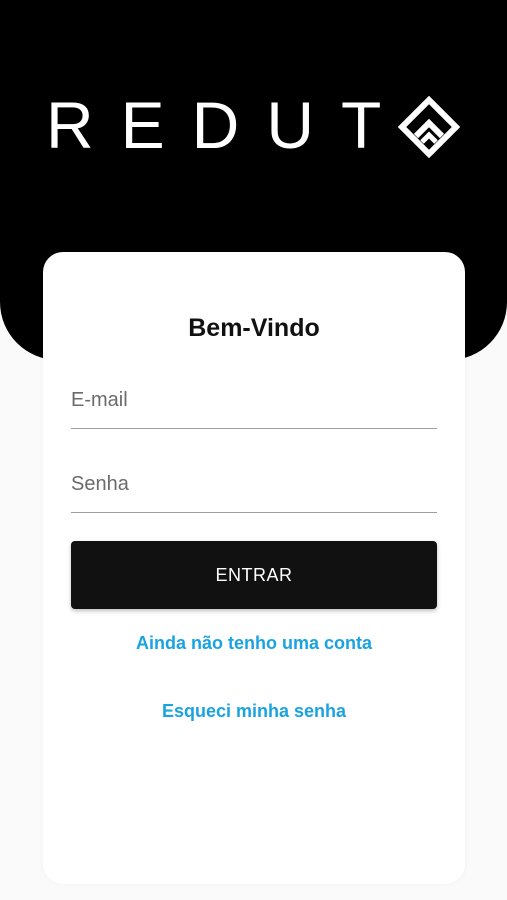 The image size is (507, 900). I want to click on email-field, so click(254, 400).